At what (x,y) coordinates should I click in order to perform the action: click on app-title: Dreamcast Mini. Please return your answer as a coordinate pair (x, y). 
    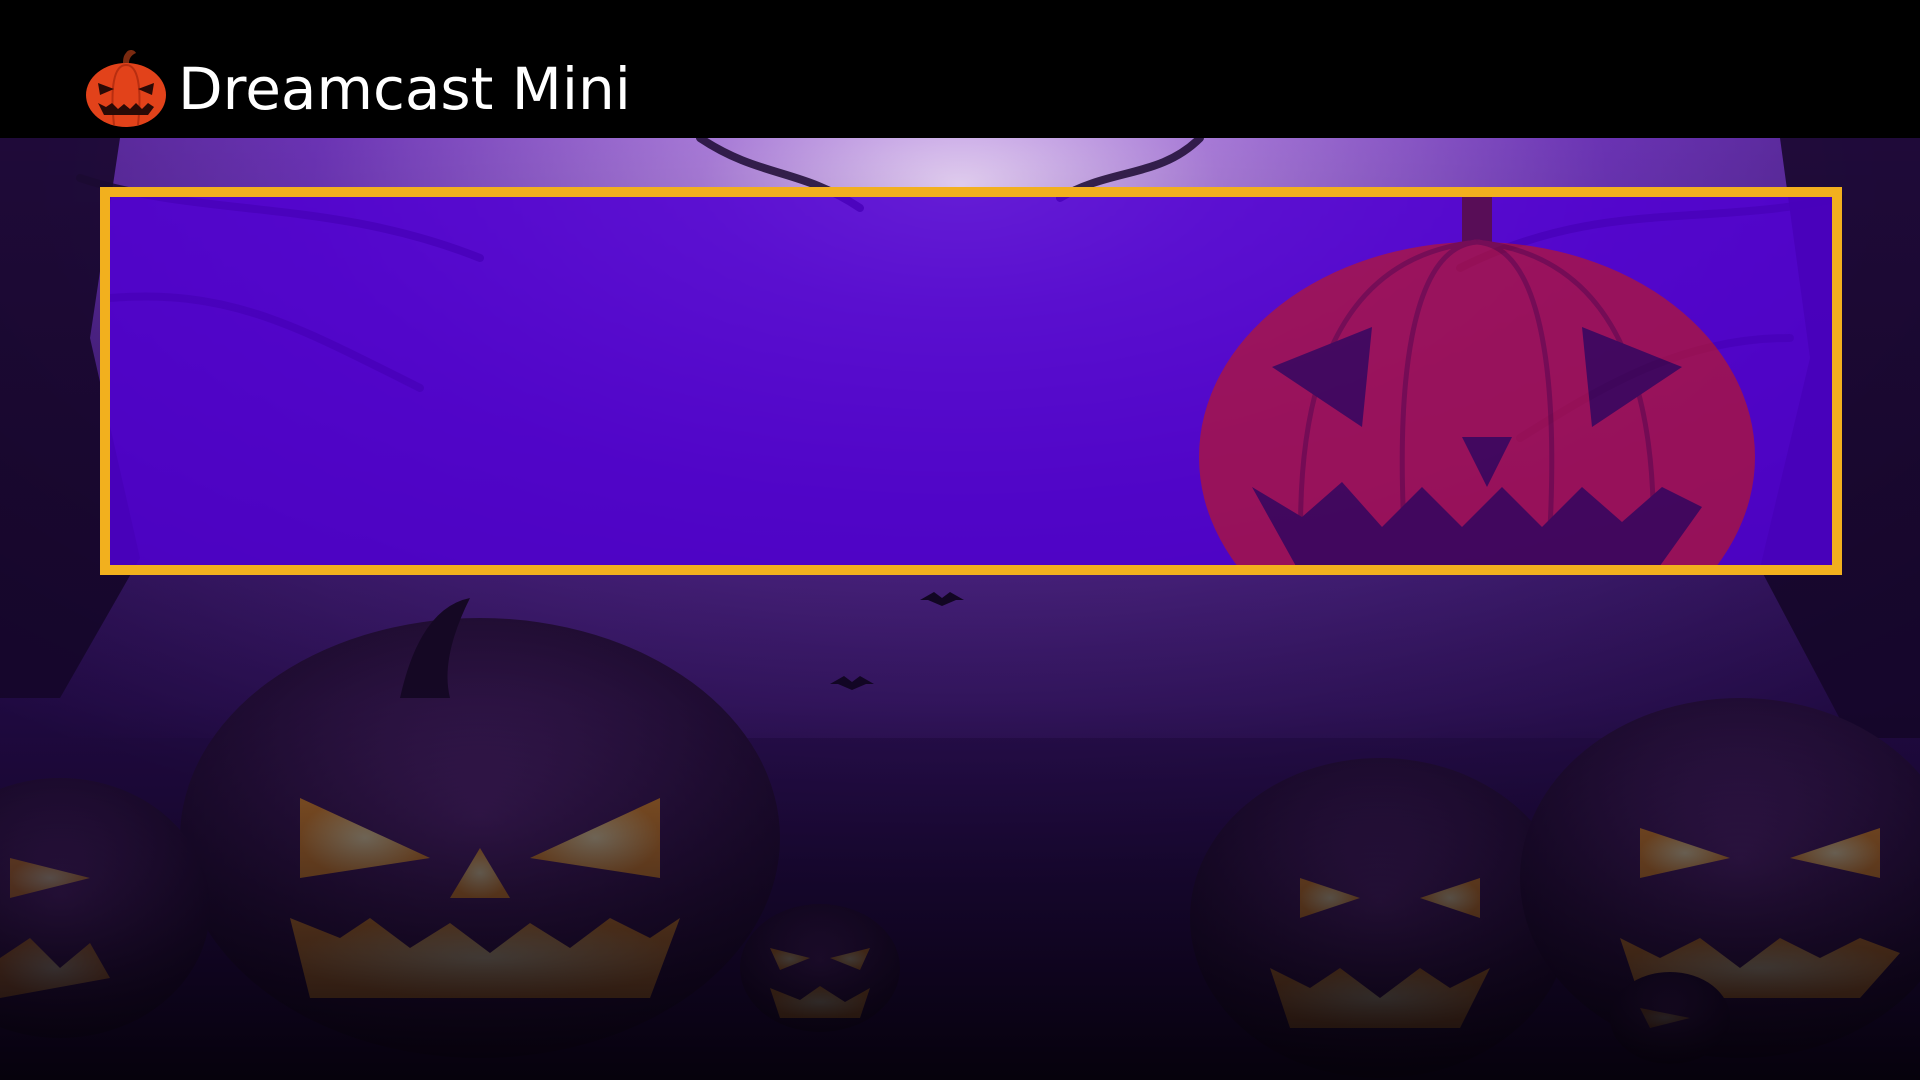
    Looking at the image, I should click on (404, 89).